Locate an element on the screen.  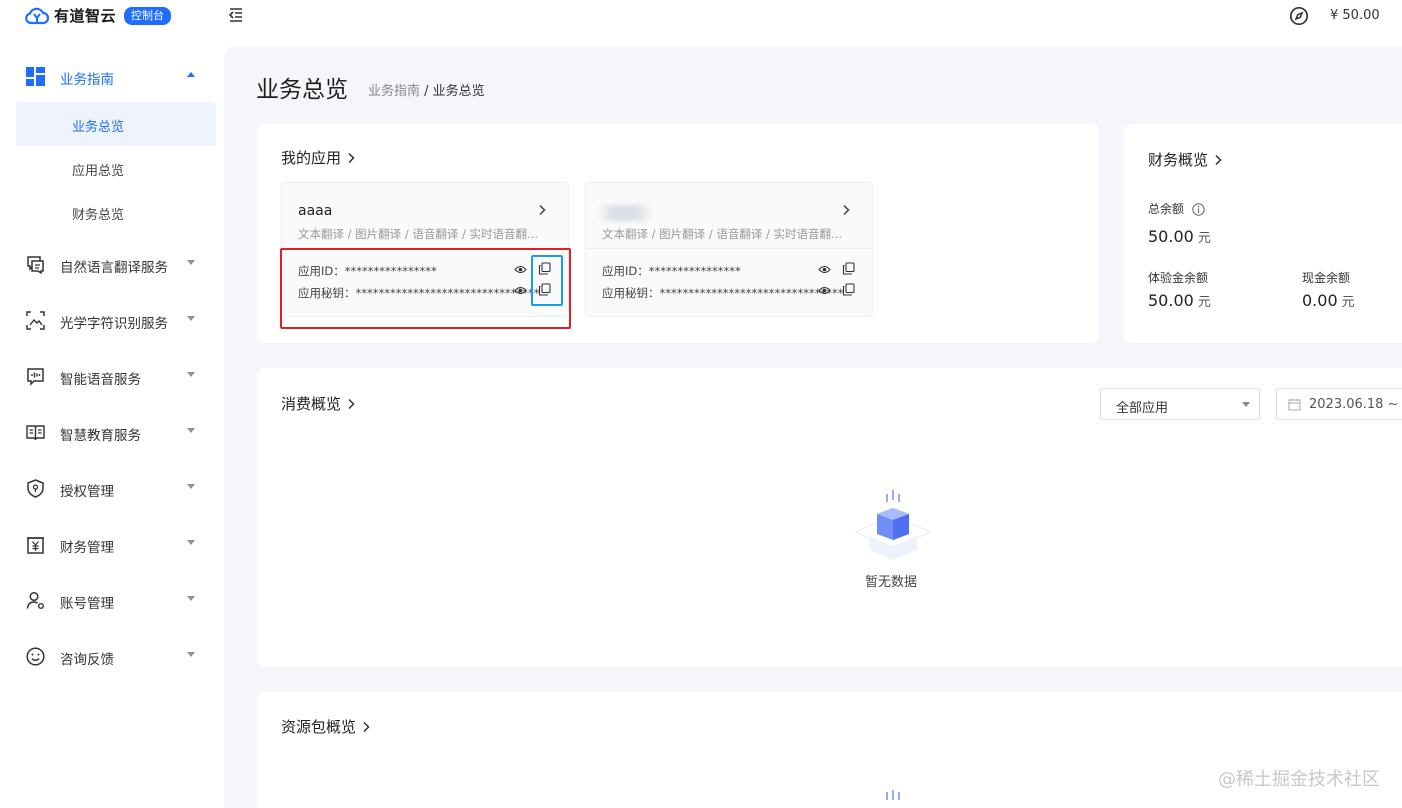
consumption-title-link: 消费概览 is located at coordinates (318, 403).